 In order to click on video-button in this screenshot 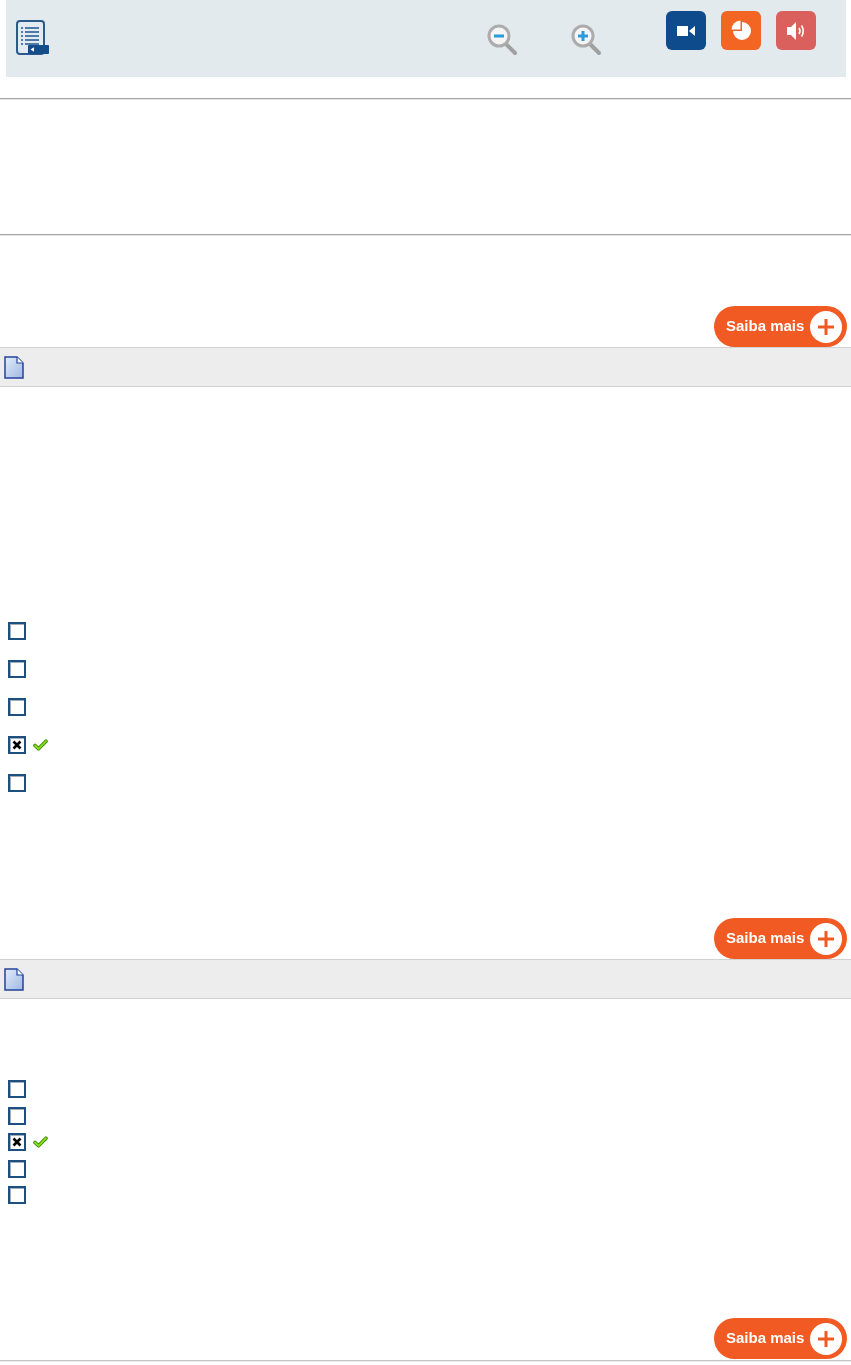, I will do `click(686, 30)`.